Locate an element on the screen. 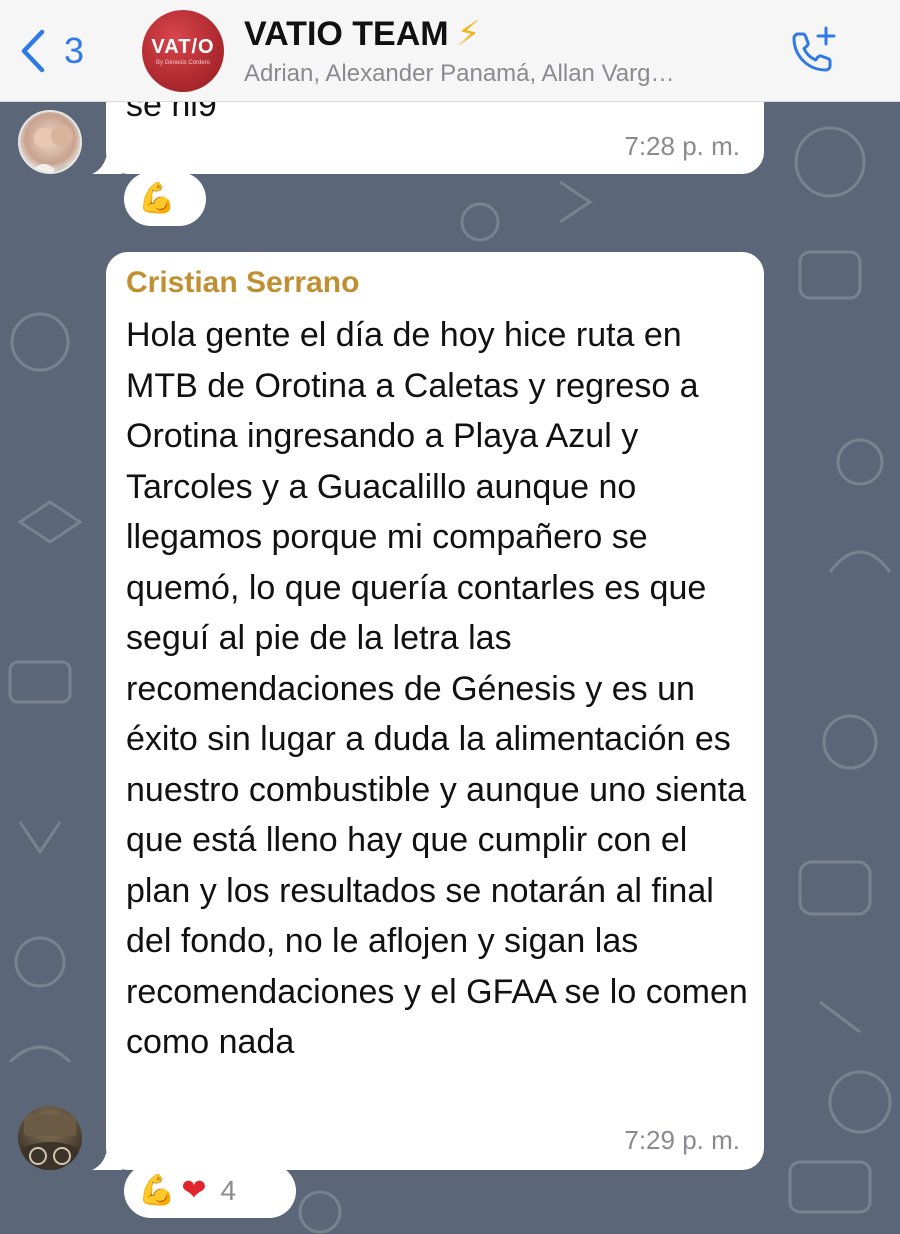 The height and width of the screenshot is (1234, 900). add-call-button is located at coordinates (812, 52).